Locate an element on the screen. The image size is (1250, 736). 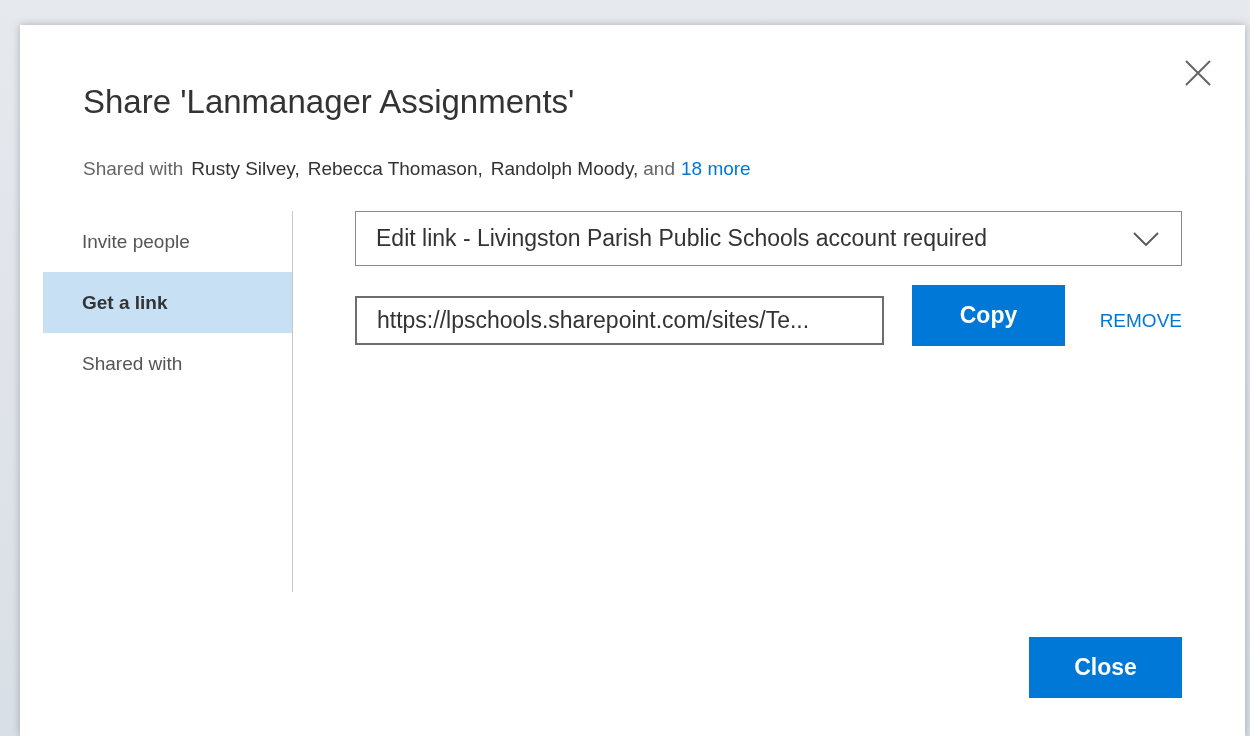
shared-with-text: Shared with Rusty Silvey, Rebecca Thomason, Randolph Moody, and 18 more is located at coordinates (417, 169).